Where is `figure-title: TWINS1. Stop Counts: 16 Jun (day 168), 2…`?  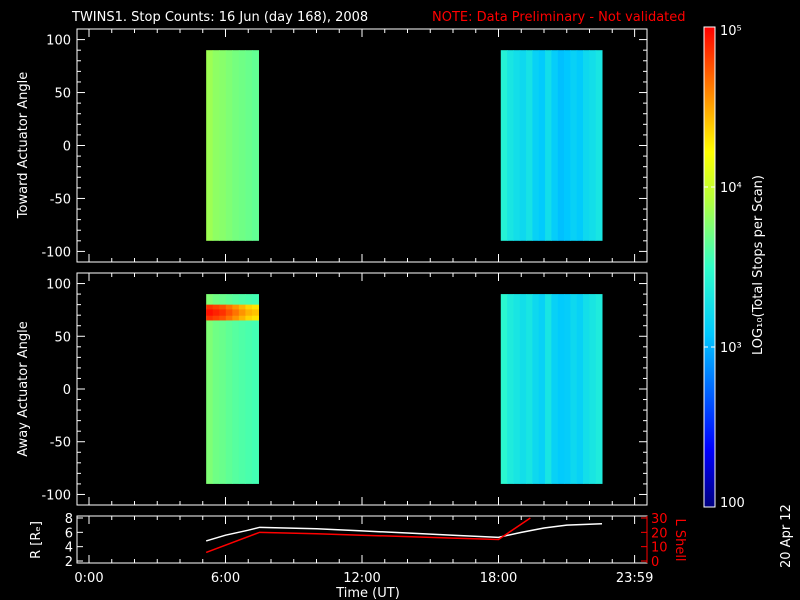 figure-title: TWINS1. Stop Counts: 16 Jun (day 168), 2… is located at coordinates (219, 17).